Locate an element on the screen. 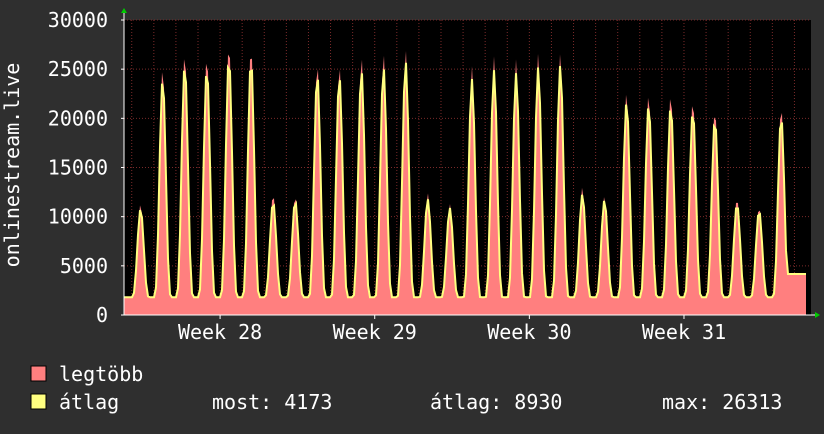 This screenshot has width=824, height=434. x-tick-label: Week 31 is located at coordinates (684, 332).